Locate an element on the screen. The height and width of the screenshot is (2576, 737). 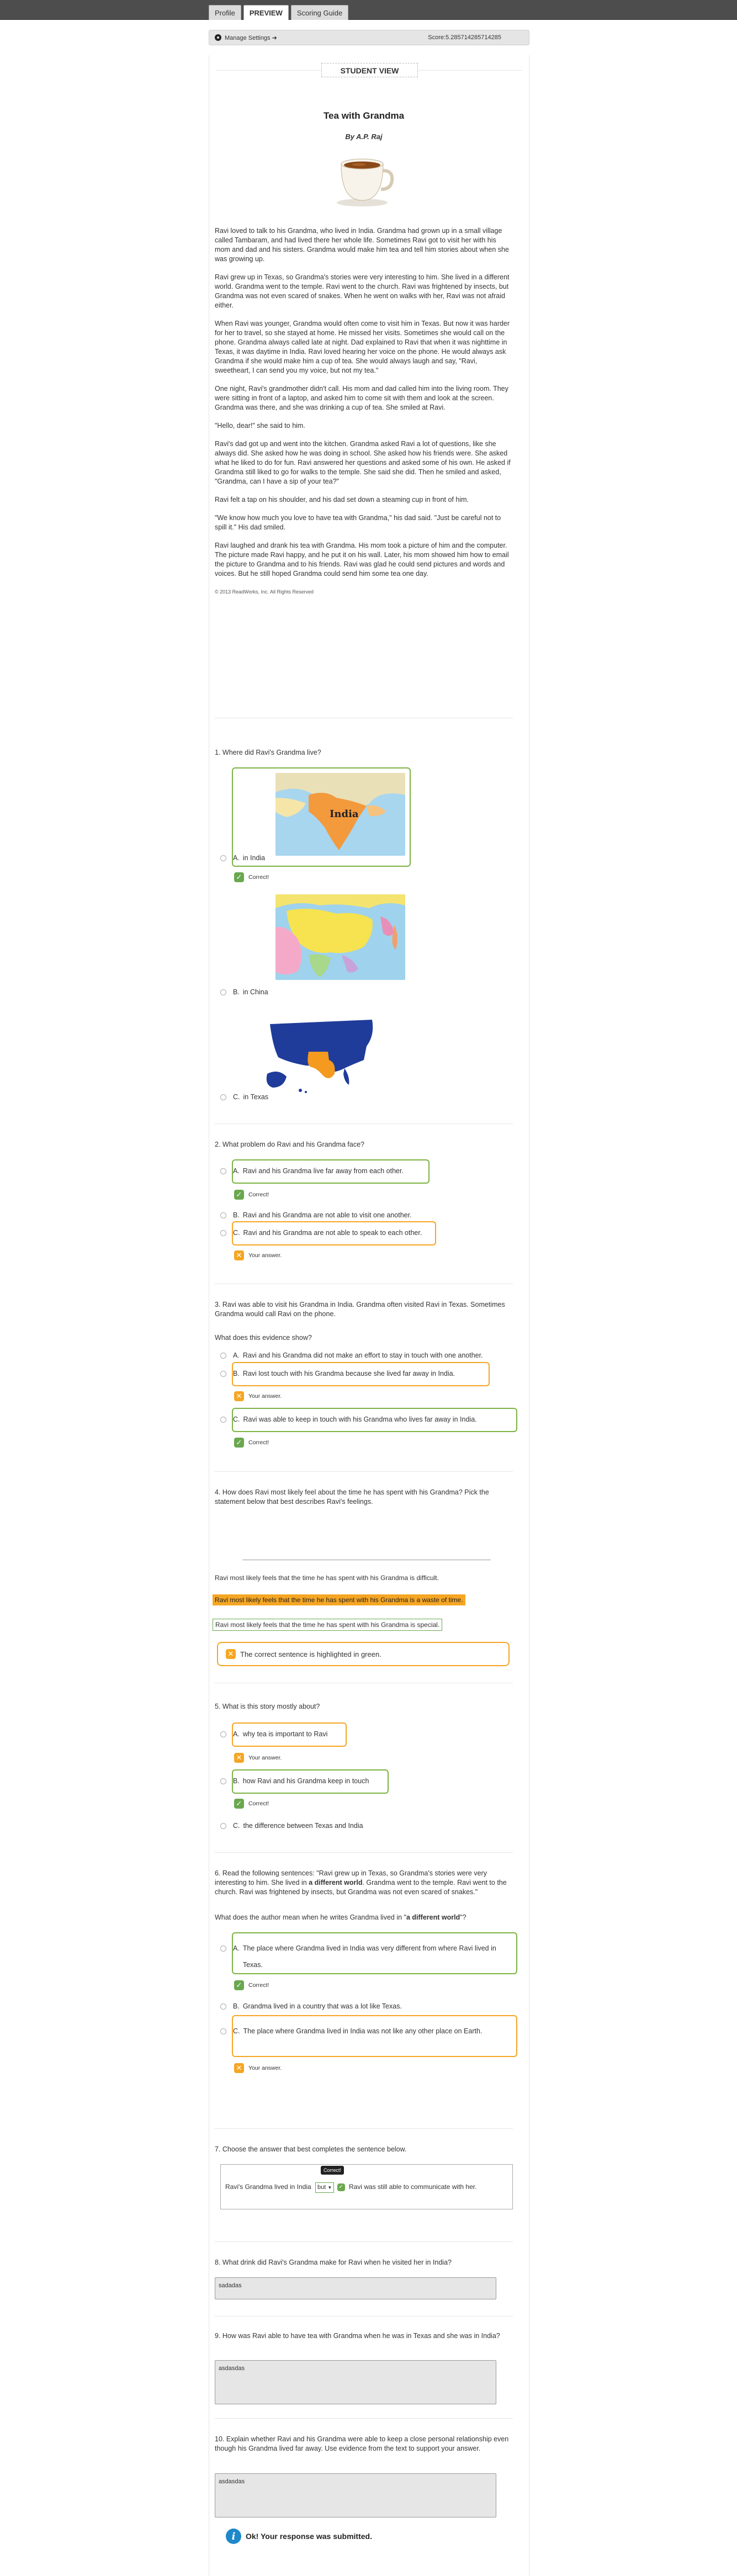
submission-message: Ok! Your response was submitted. is located at coordinates (309, 2536).